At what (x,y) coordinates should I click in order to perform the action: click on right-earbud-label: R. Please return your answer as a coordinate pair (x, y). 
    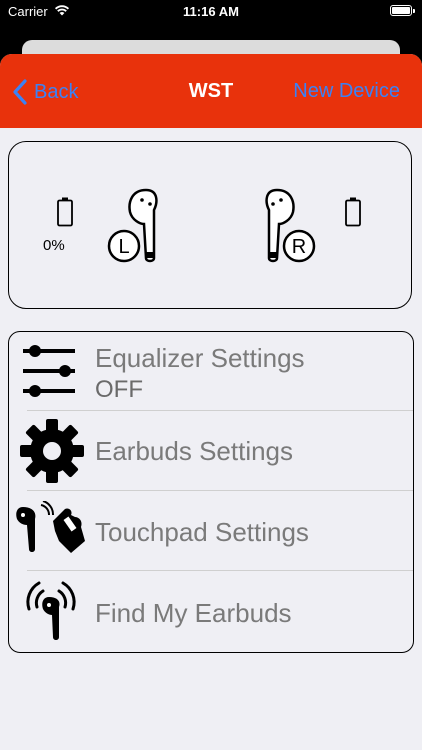
    Looking at the image, I should click on (299, 247).